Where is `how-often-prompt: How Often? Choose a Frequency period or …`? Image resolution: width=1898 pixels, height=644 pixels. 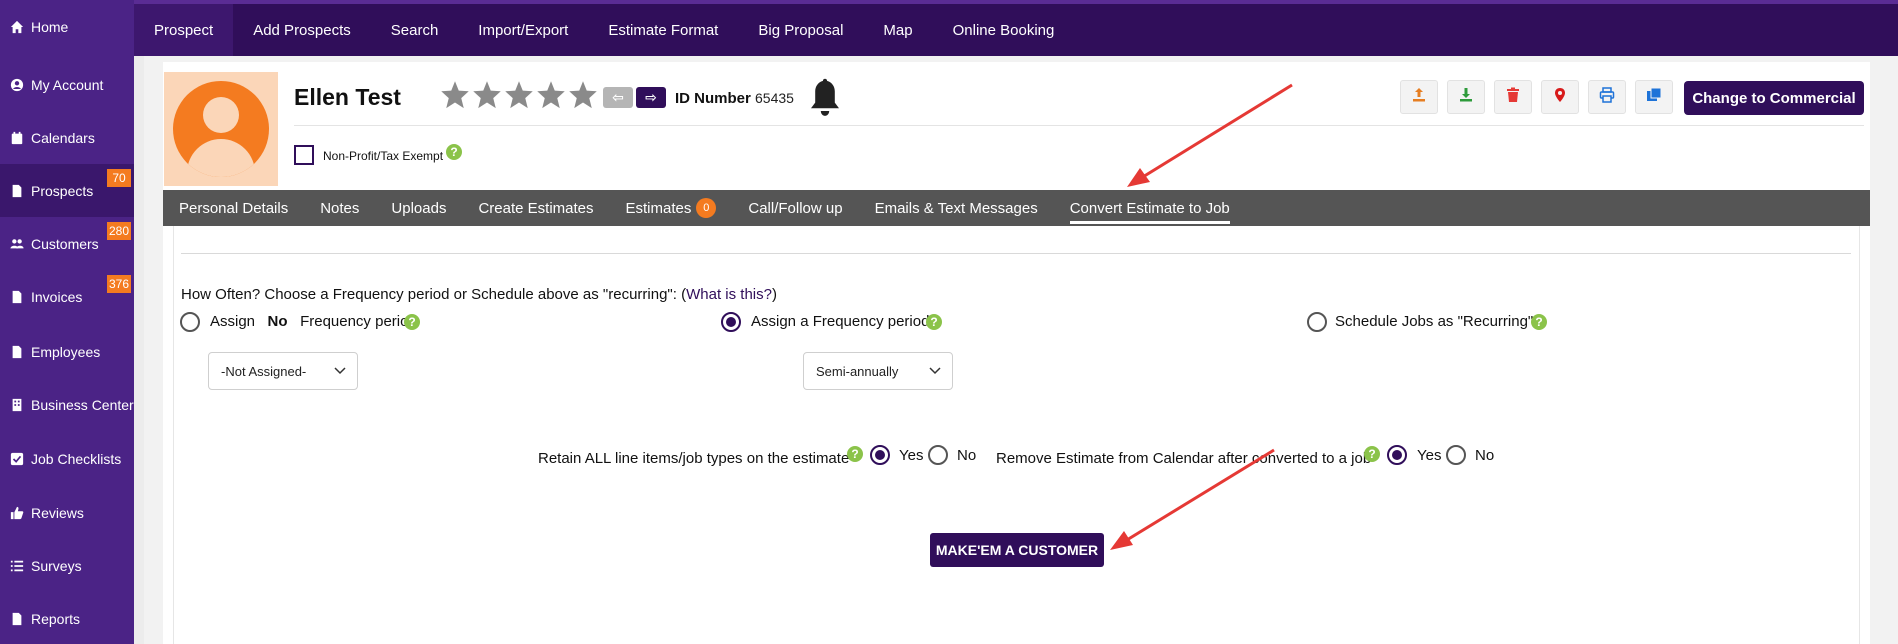 how-often-prompt: How Often? Choose a Frequency period or … is located at coordinates (479, 294).